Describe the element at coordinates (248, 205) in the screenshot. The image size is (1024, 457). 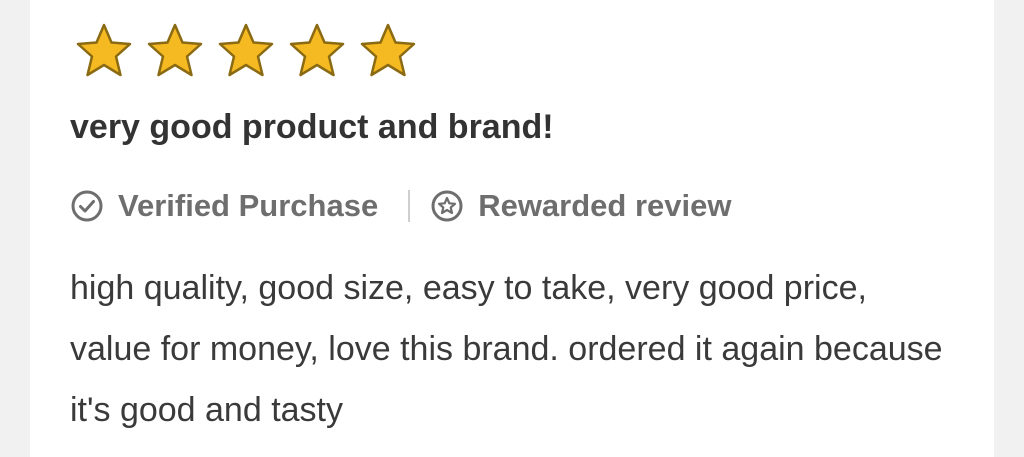
I see `verified-purchase-label: Verified Purchase` at that location.